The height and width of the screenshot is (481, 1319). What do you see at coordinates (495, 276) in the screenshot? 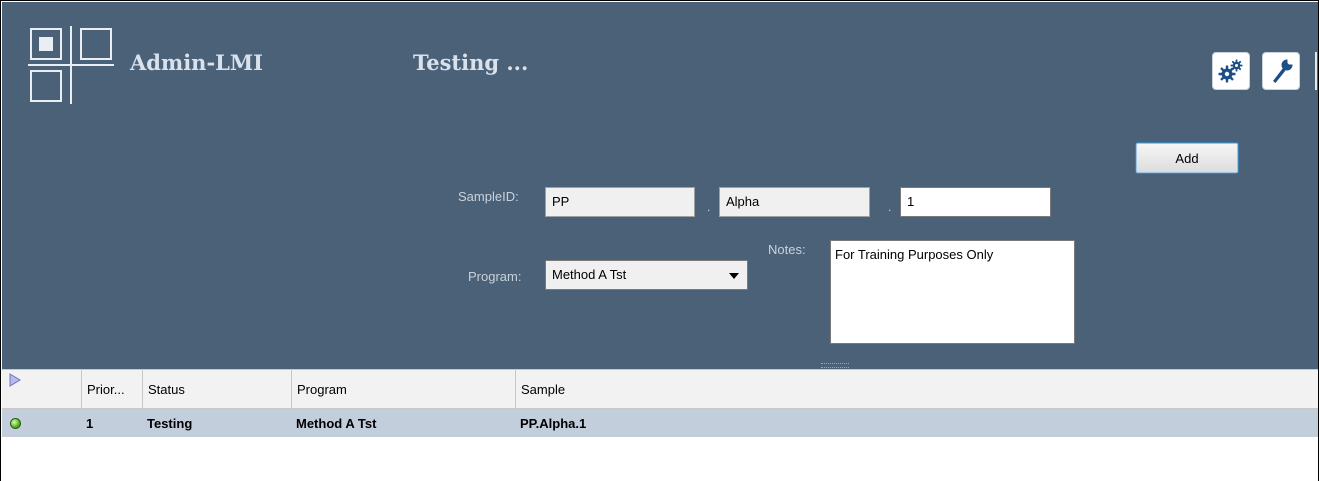
I see `program-label: Program:` at bounding box center [495, 276].